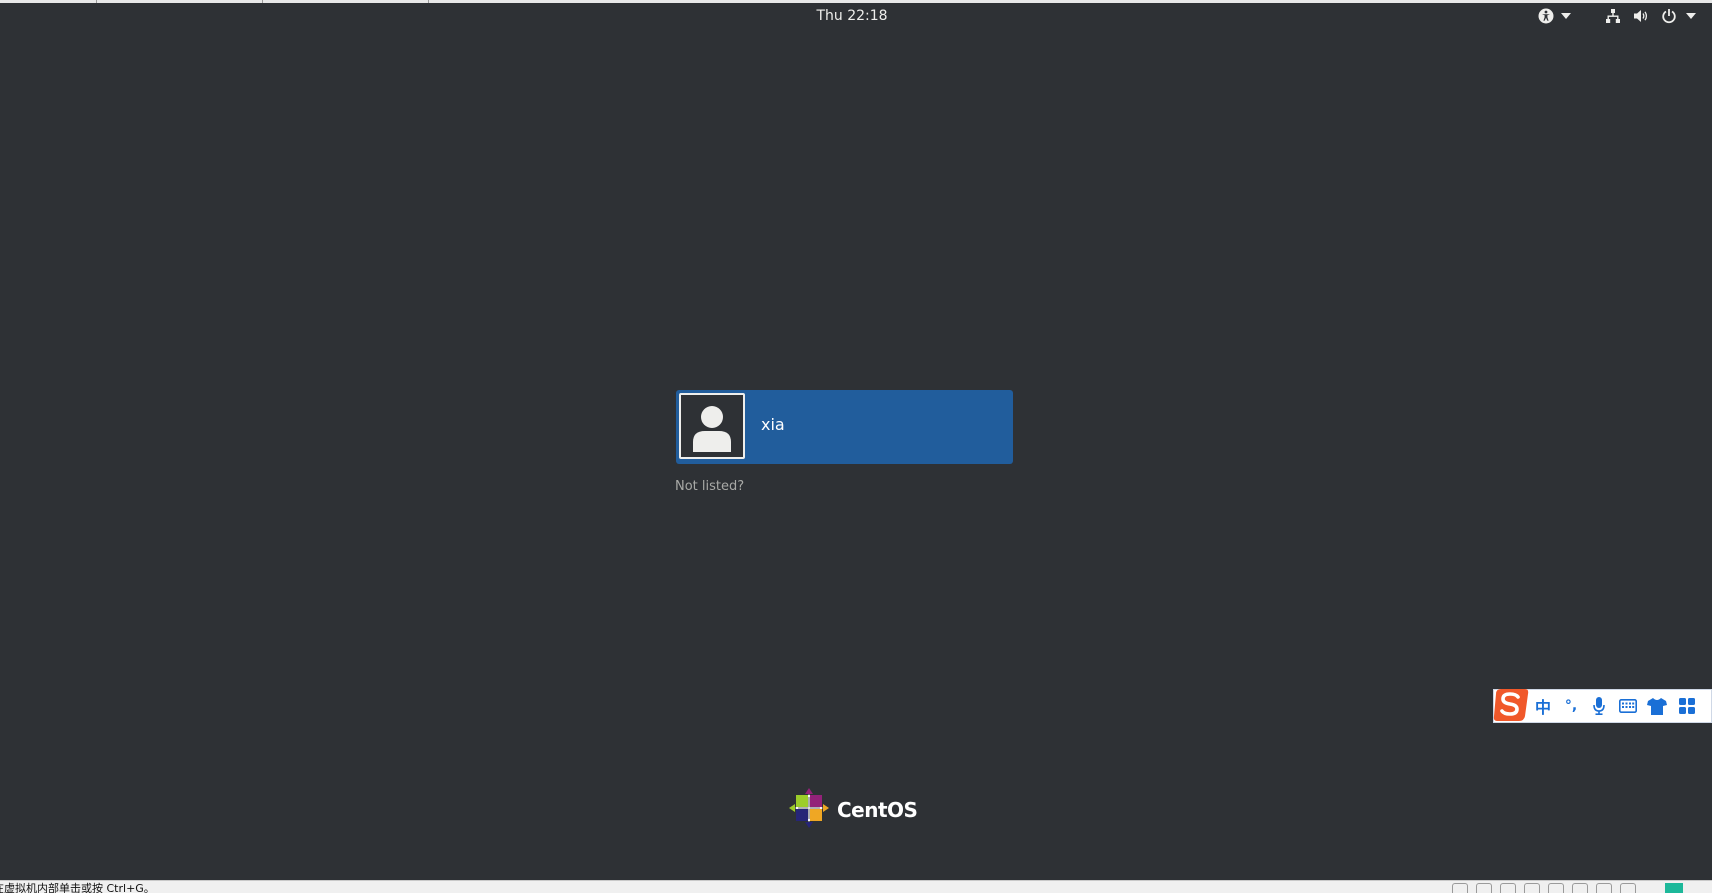  I want to click on vm-status-indicator, so click(1674, 888).